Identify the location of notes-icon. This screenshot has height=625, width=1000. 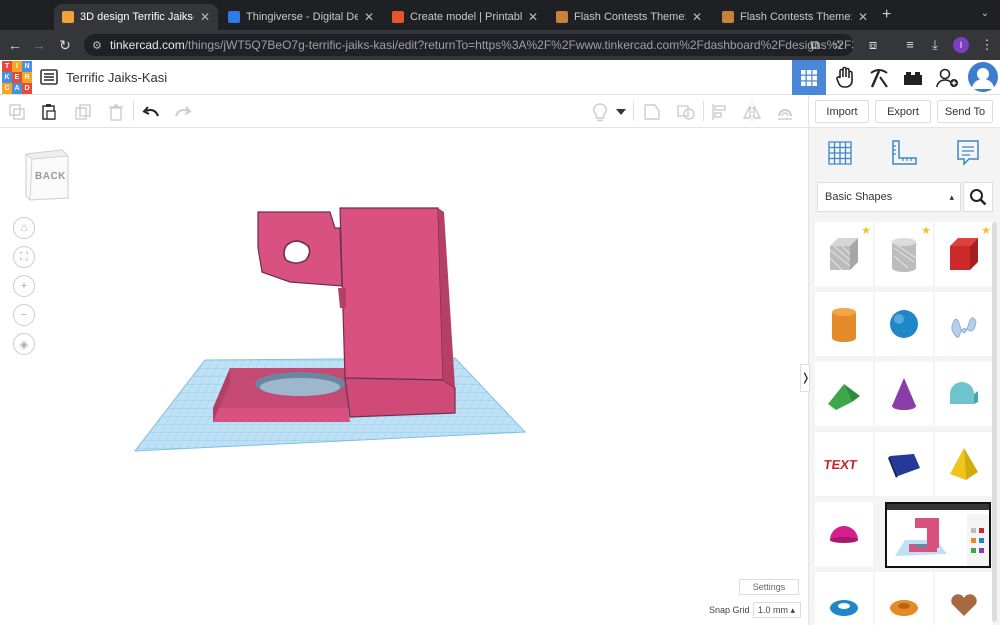
(968, 153).